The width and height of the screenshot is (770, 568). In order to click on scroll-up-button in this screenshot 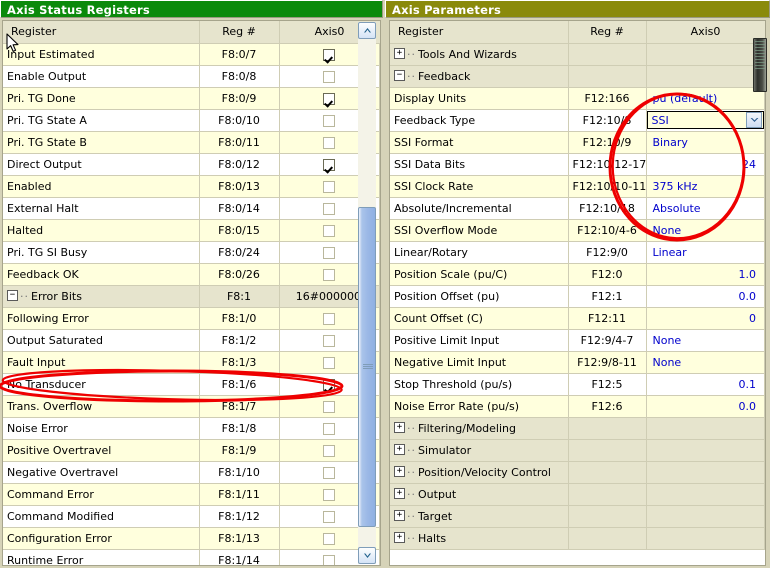, I will do `click(367, 30)`.